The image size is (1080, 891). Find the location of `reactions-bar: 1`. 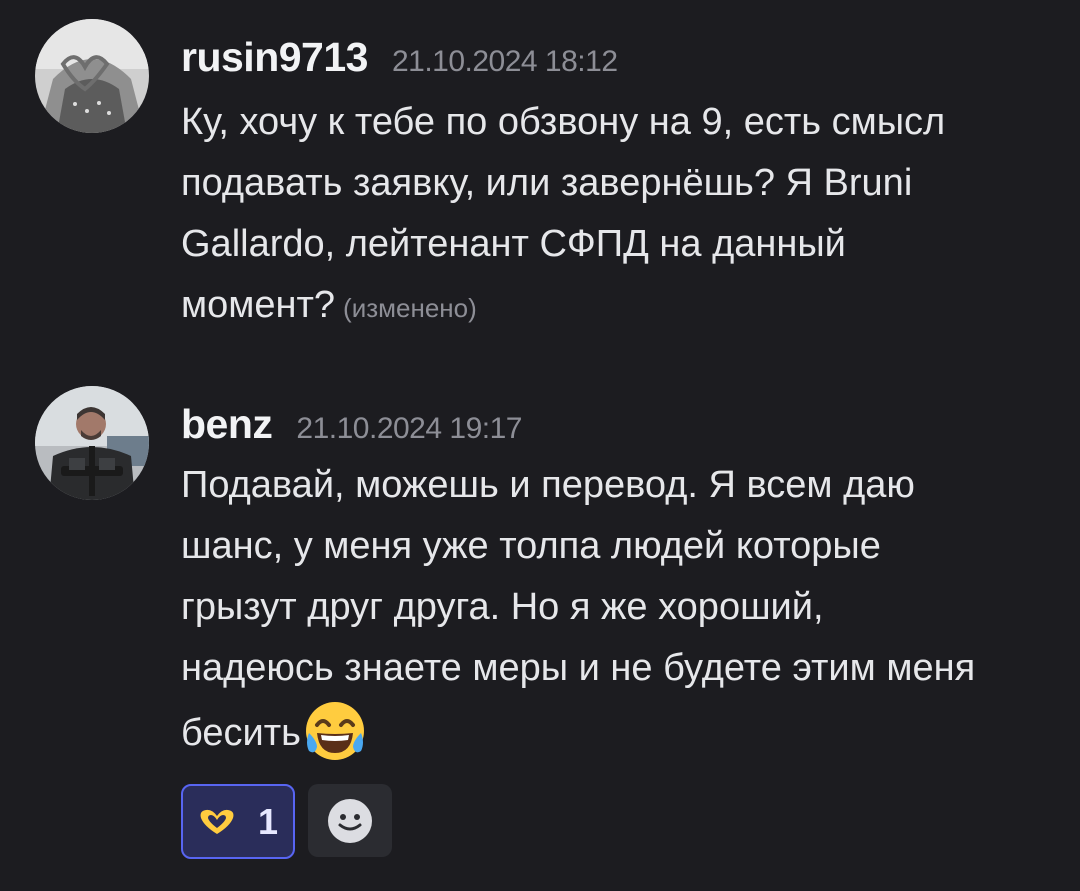

reactions-bar: 1 is located at coordinates (286, 821).